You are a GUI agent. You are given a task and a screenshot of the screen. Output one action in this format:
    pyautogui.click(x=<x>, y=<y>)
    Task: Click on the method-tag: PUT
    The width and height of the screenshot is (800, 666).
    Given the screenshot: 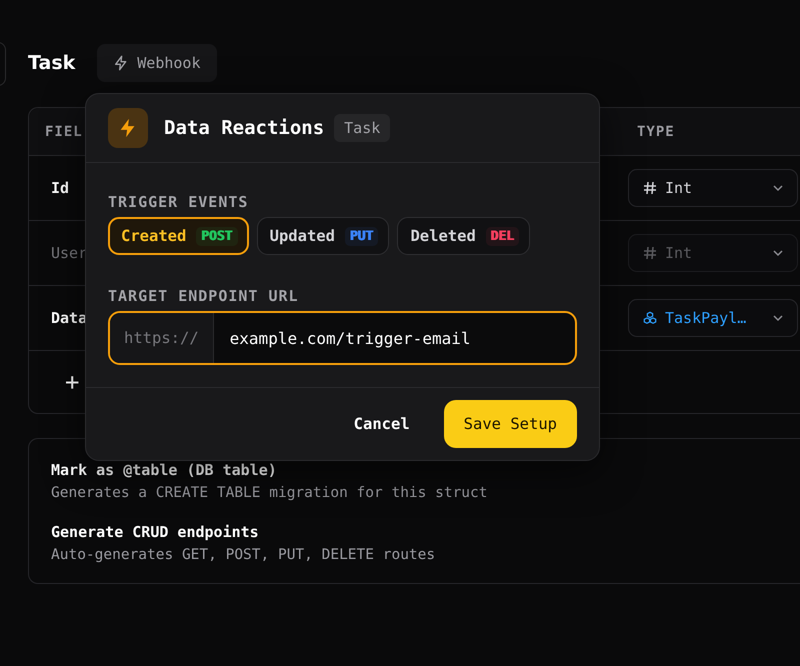 What is the action you would take?
    pyautogui.click(x=361, y=236)
    